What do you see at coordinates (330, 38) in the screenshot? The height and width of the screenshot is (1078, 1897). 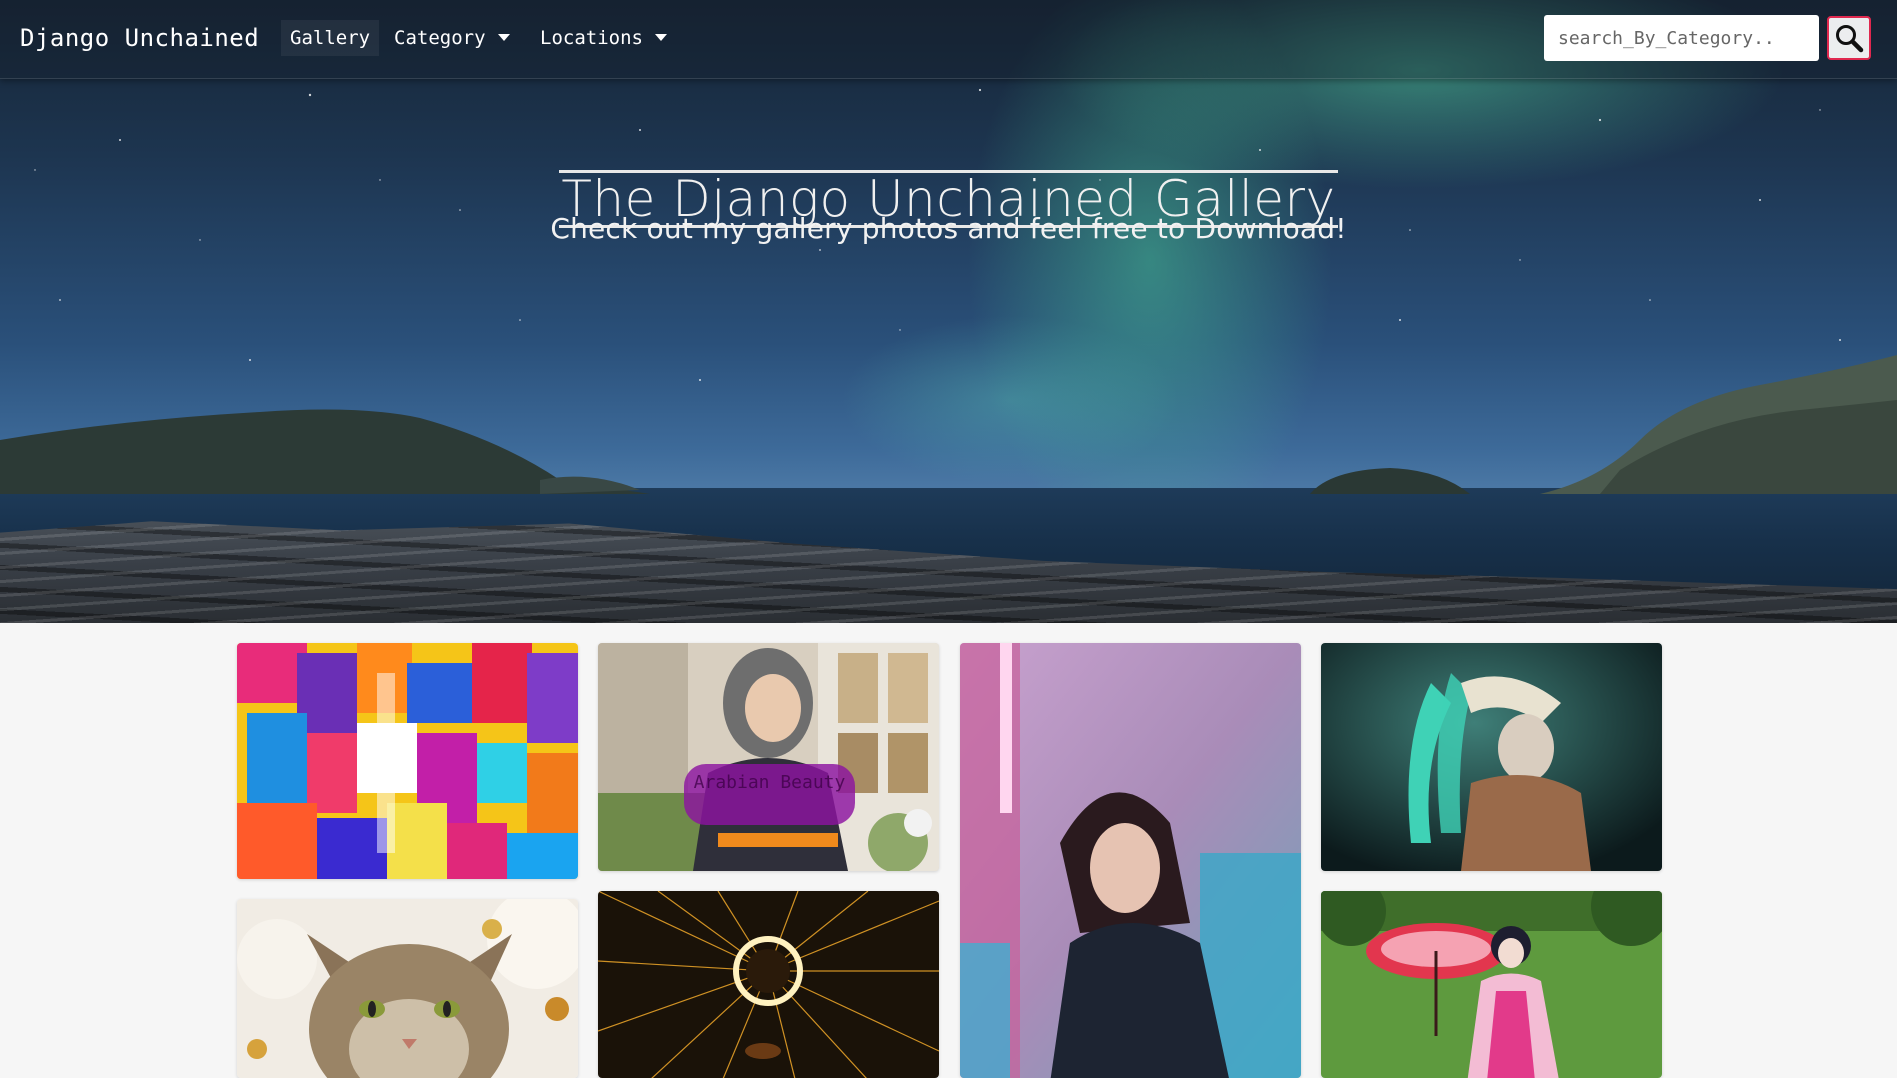 I see `nav-link-gallery: Gallery` at bounding box center [330, 38].